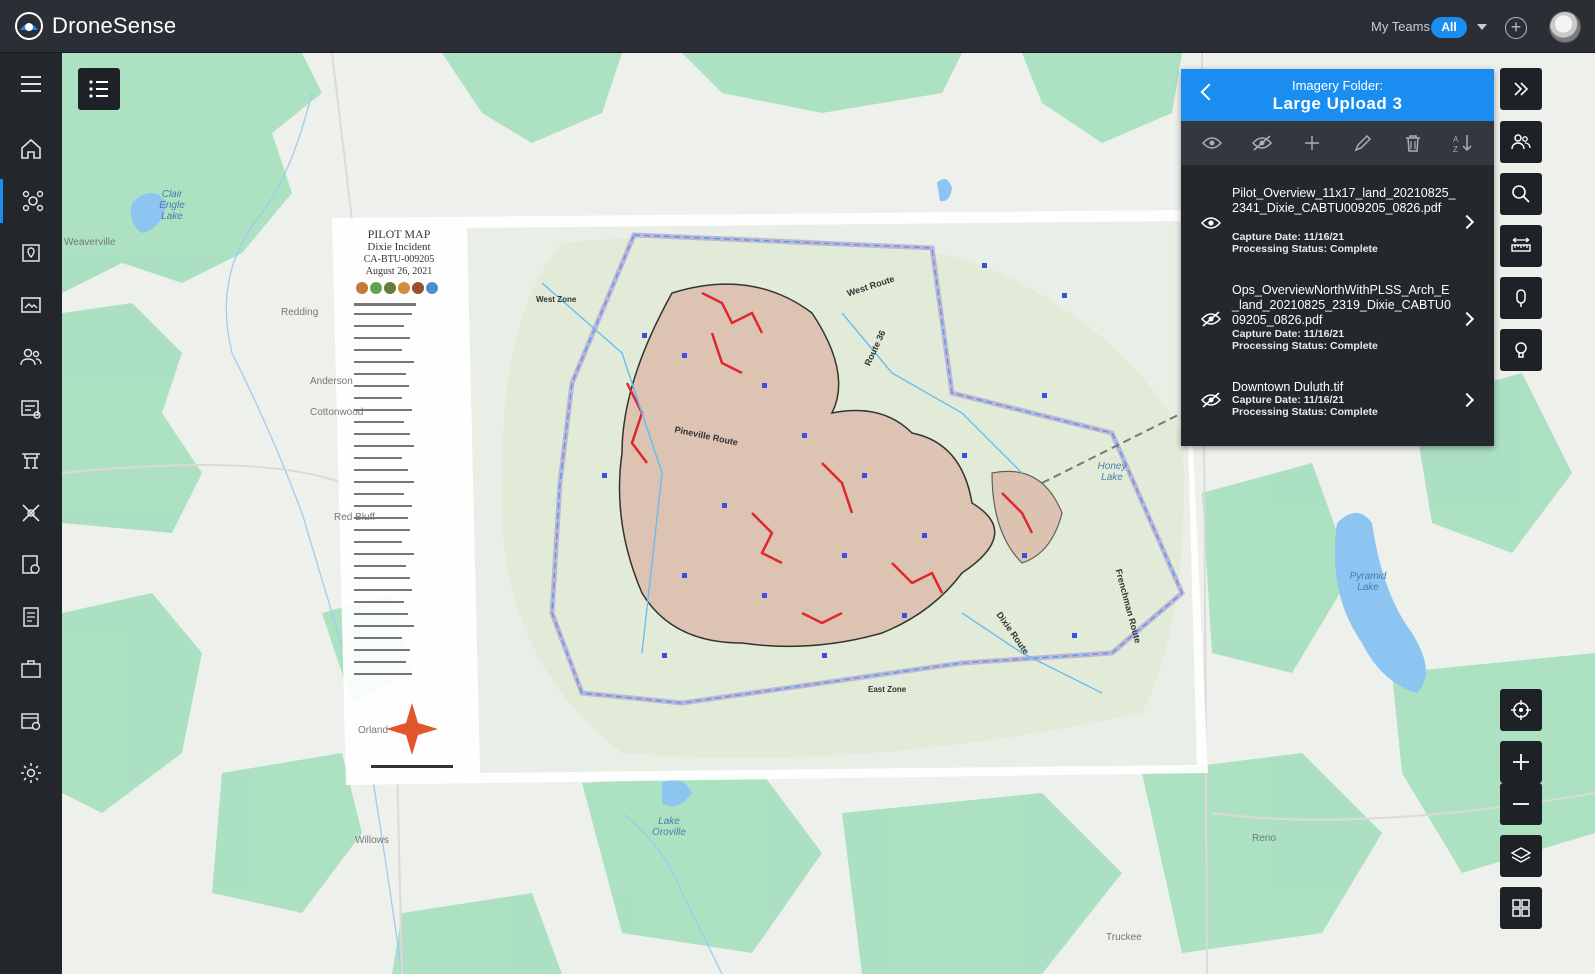 The image size is (1595, 974). I want to click on top-bar: DroneSense My Teams All +, so click(797, 26).